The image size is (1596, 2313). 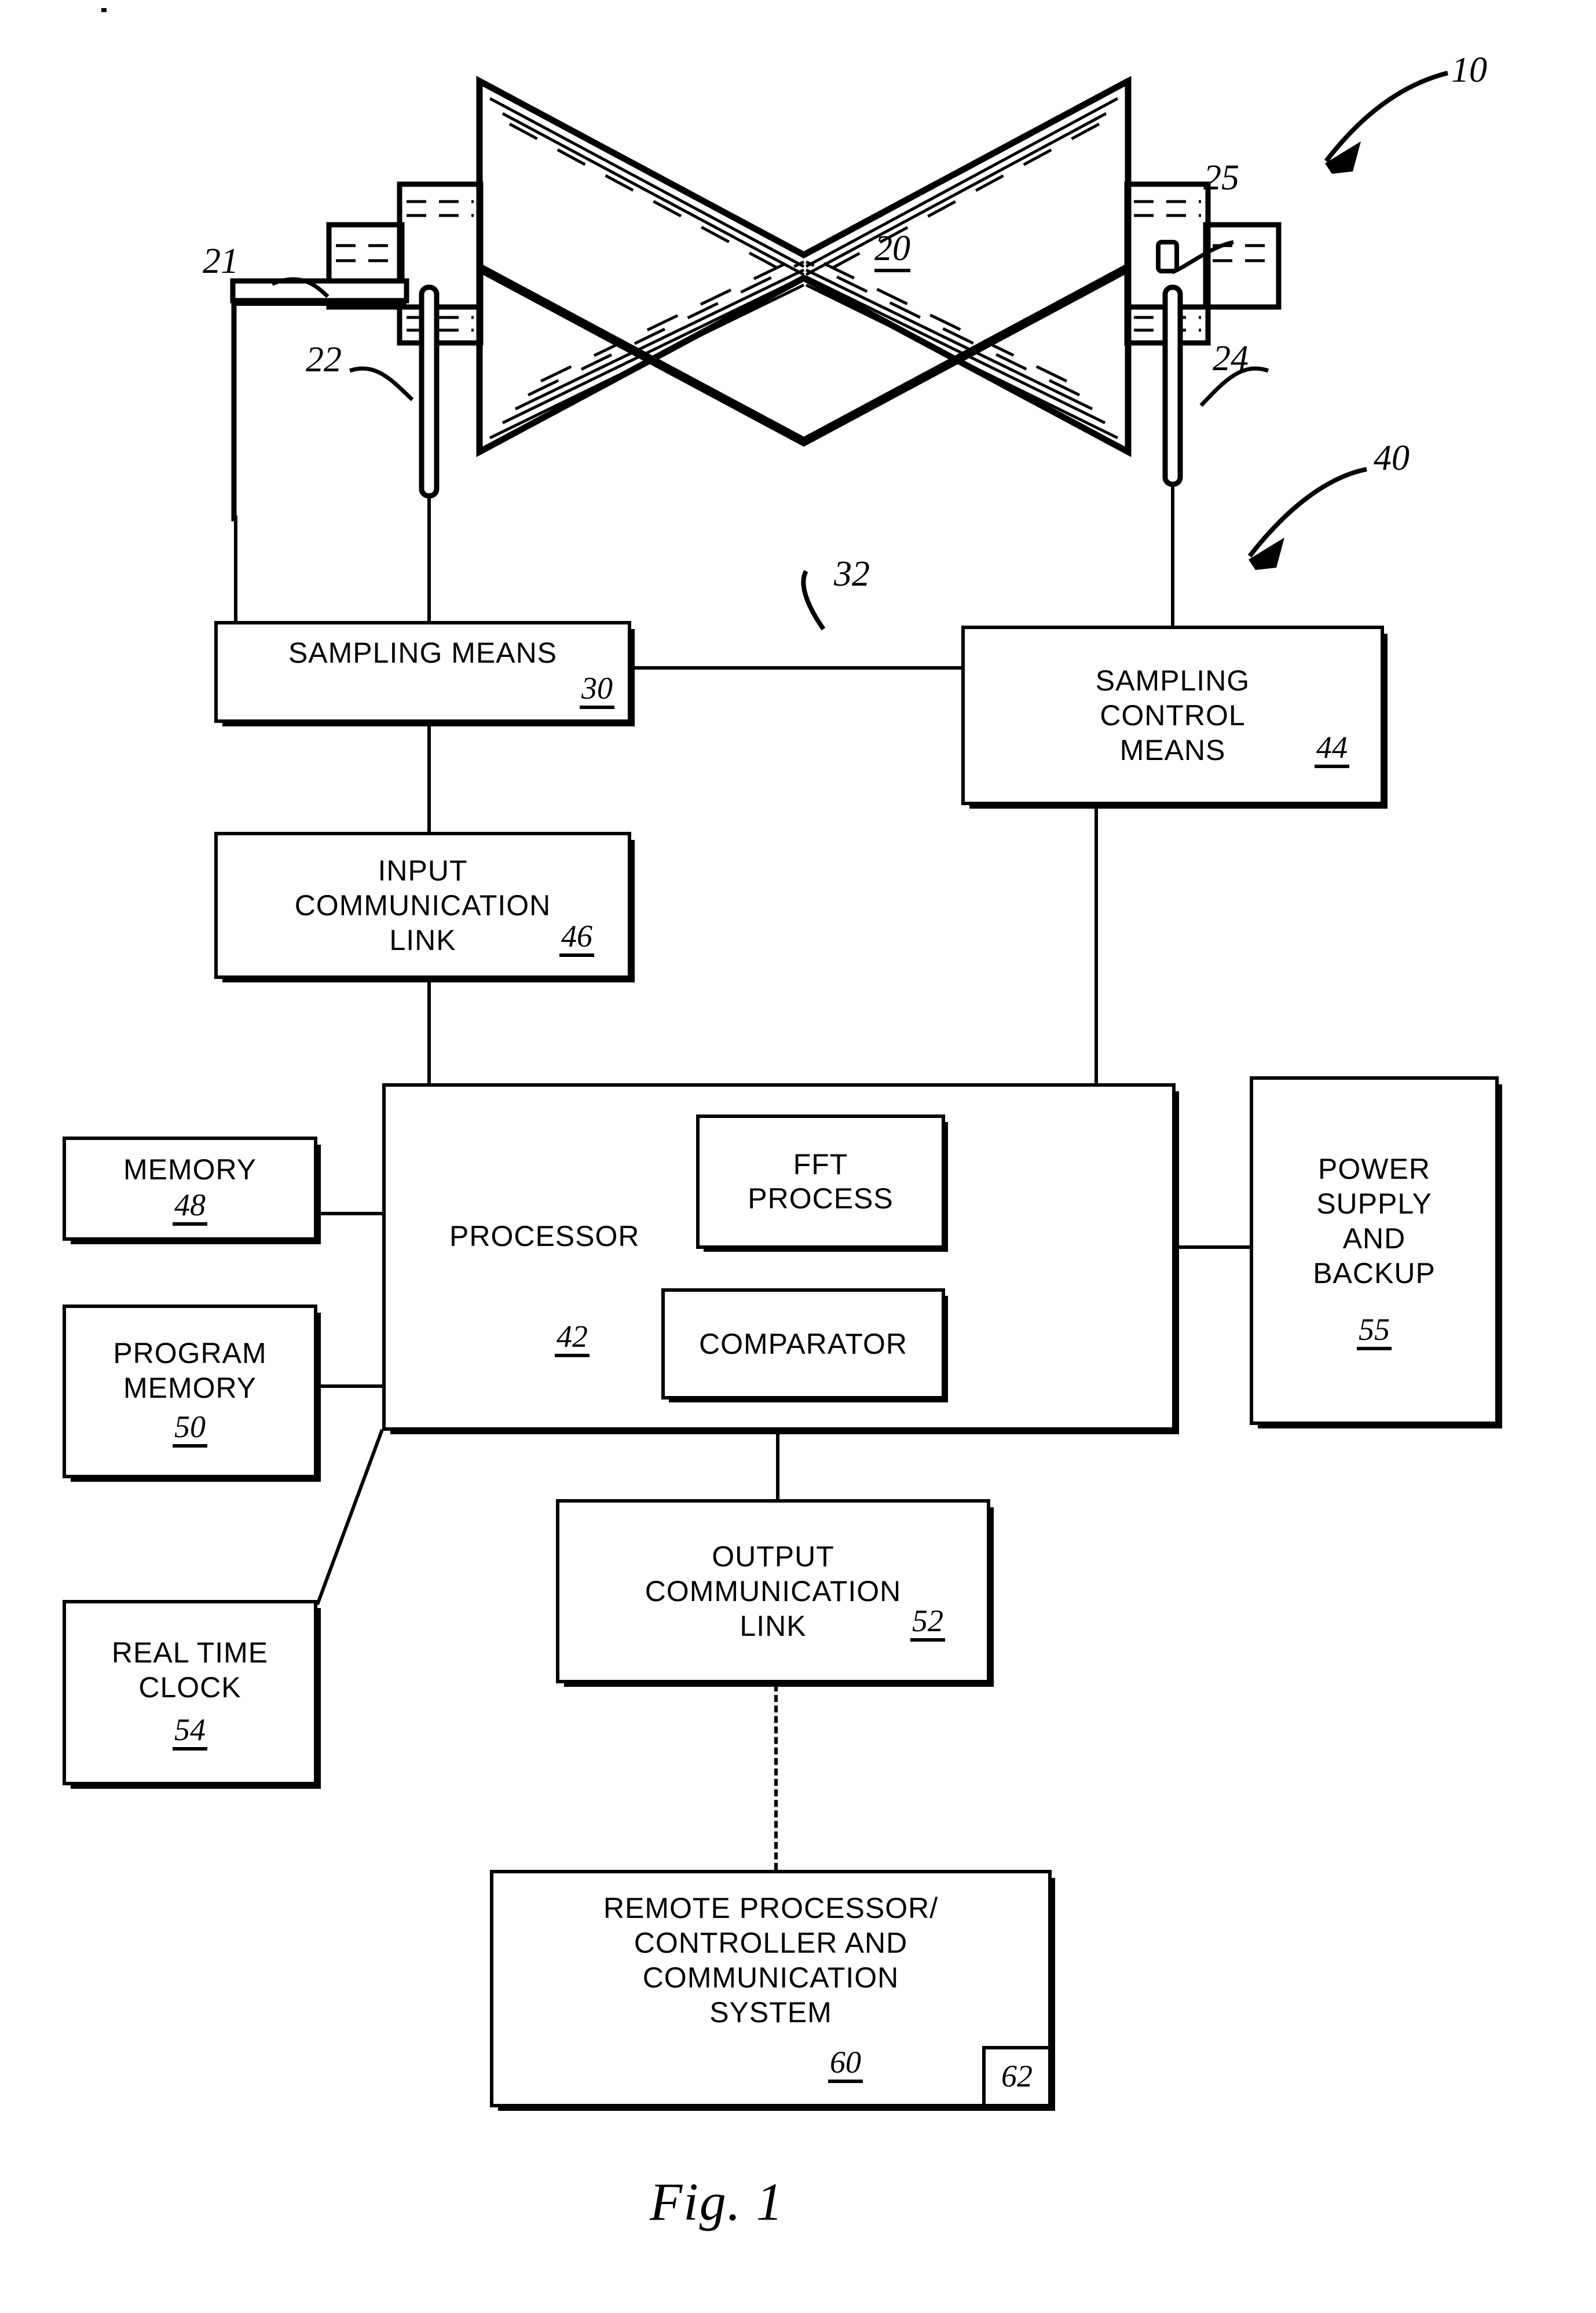 What do you see at coordinates (717, 2201) in the screenshot?
I see `figure-caption: Fig. 1` at bounding box center [717, 2201].